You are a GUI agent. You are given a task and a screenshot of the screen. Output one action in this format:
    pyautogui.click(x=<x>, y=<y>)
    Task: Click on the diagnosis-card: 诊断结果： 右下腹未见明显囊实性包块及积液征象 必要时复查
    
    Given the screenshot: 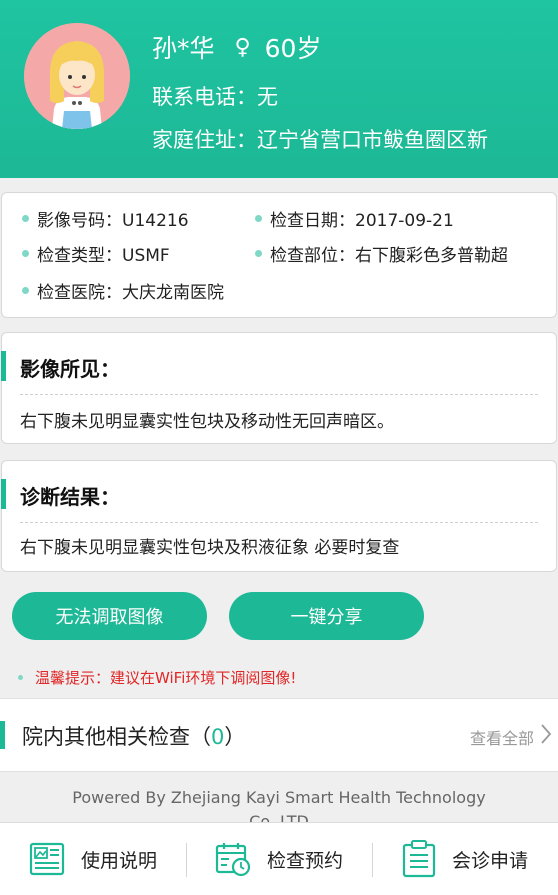 What is the action you would take?
    pyautogui.click(x=279, y=516)
    